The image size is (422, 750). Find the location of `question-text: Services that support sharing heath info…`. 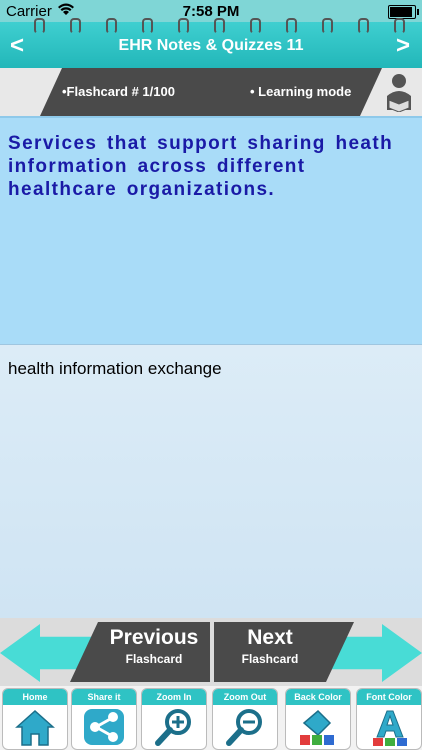

question-text: Services that support sharing heath info… is located at coordinates (201, 166).